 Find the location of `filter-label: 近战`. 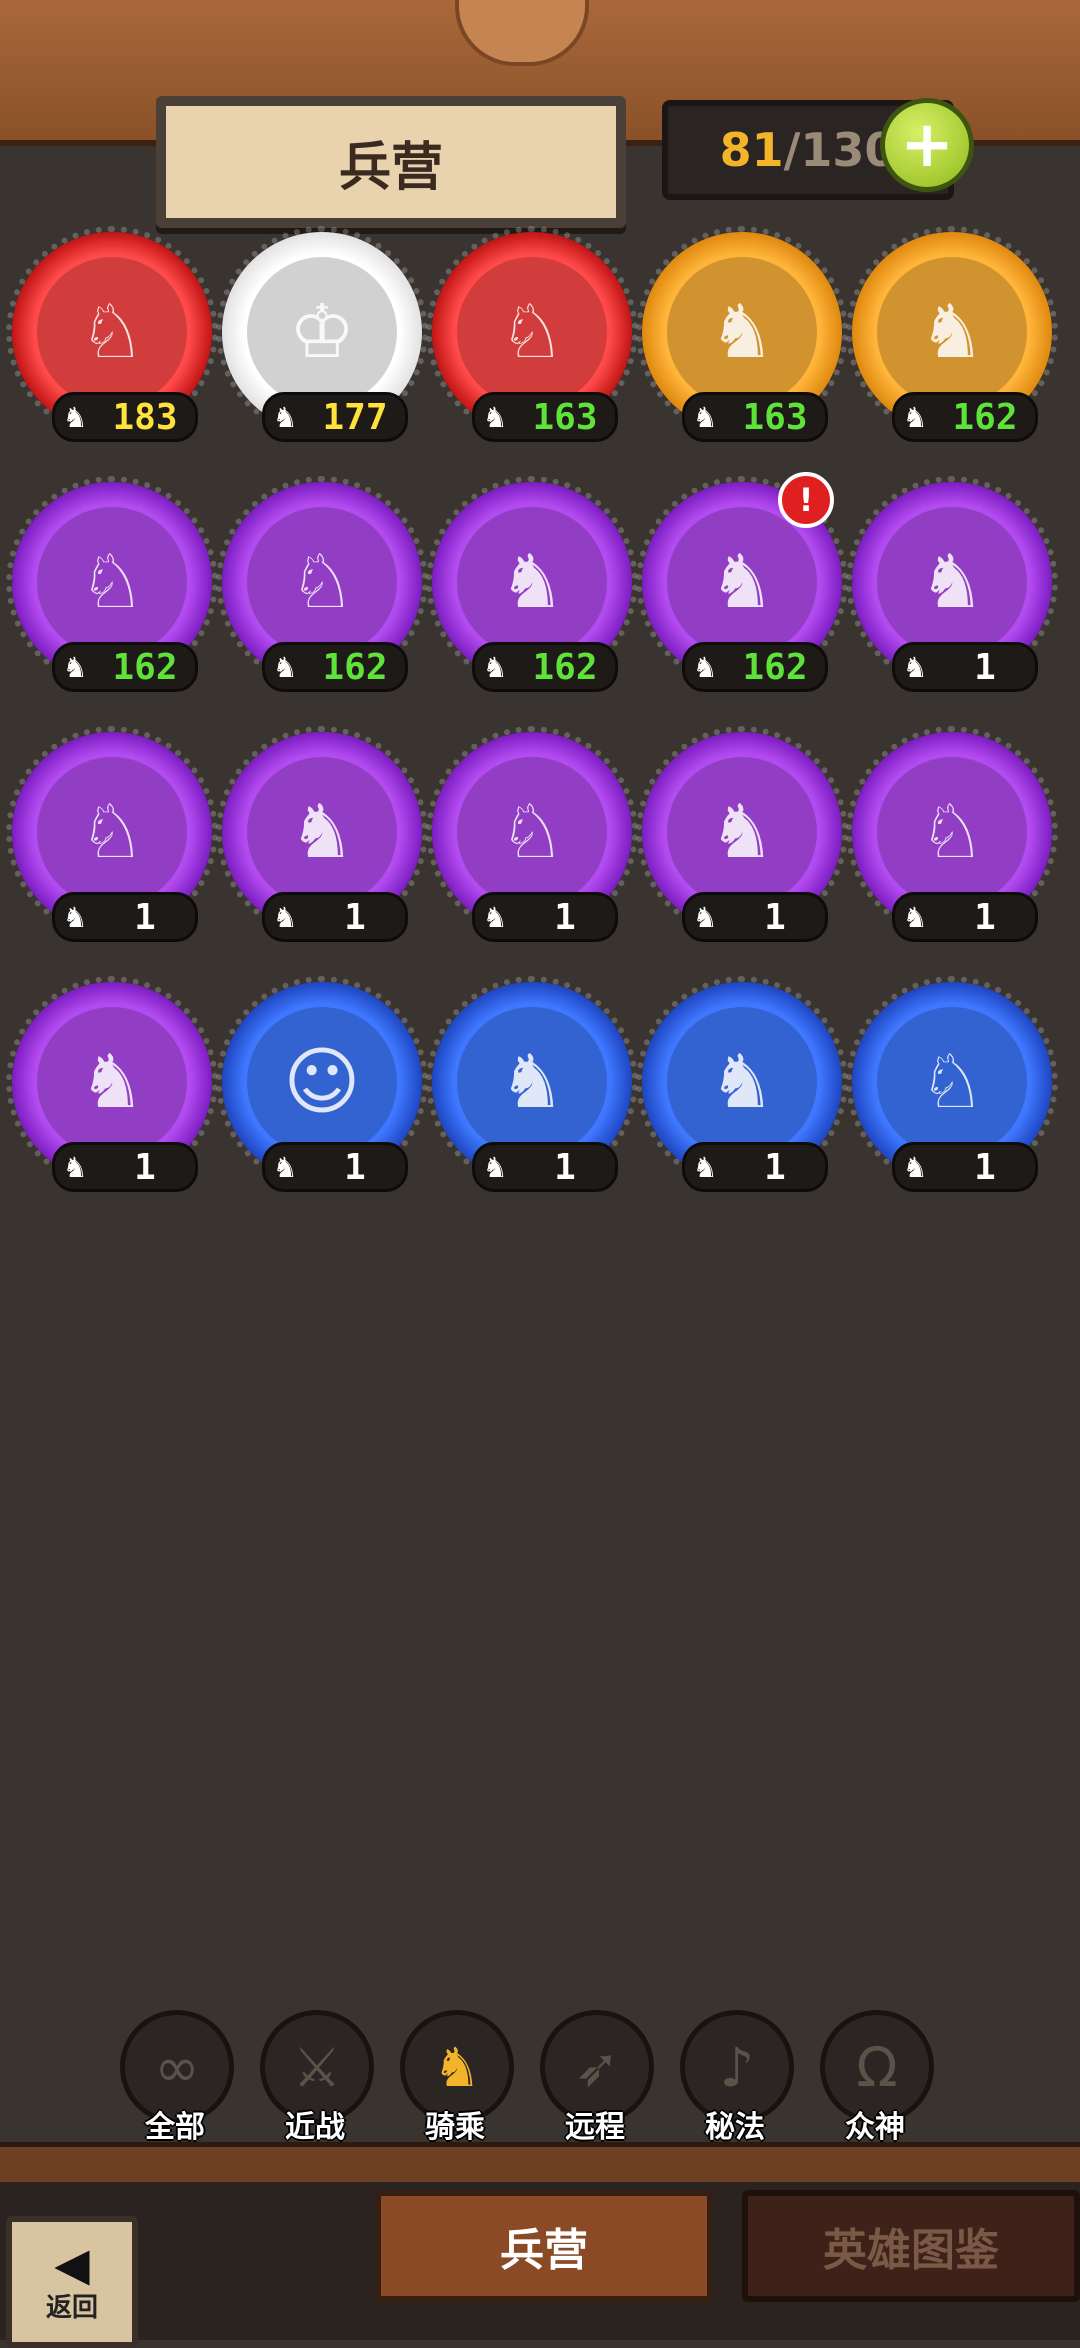

filter-label: 近战 is located at coordinates (315, 2127).